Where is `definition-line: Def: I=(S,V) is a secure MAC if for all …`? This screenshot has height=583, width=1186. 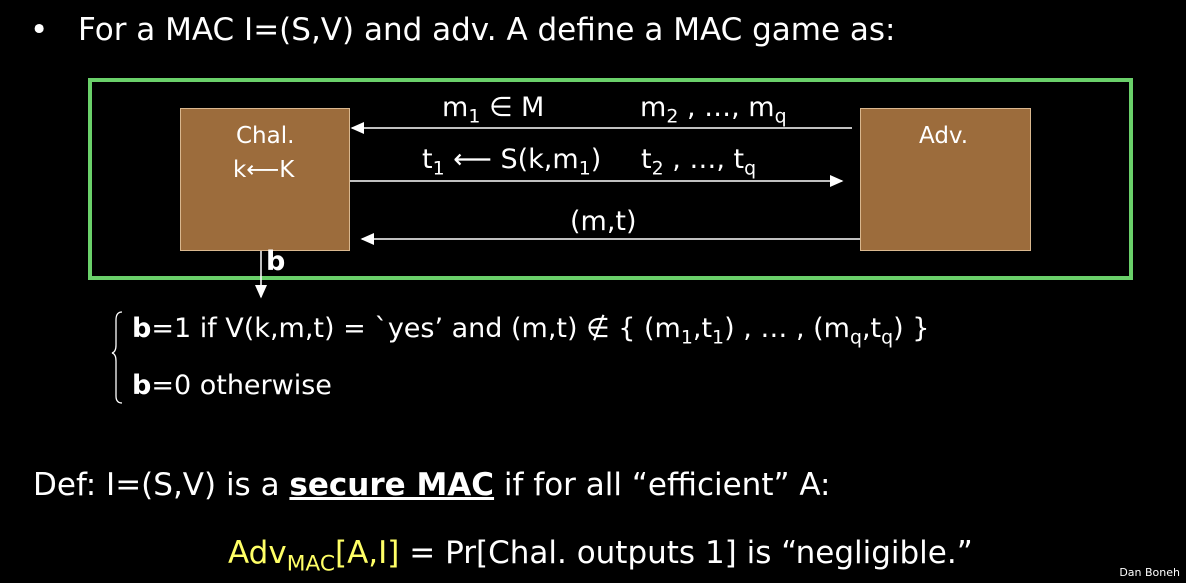
definition-line: Def: I=(S,V) is a secure MAC if for all … is located at coordinates (432, 485).